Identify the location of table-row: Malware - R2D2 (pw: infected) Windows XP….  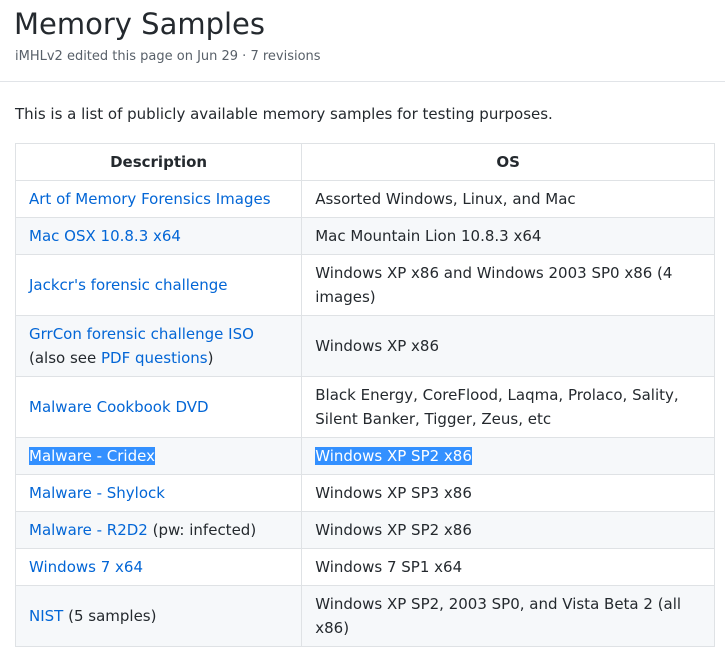
(364, 530).